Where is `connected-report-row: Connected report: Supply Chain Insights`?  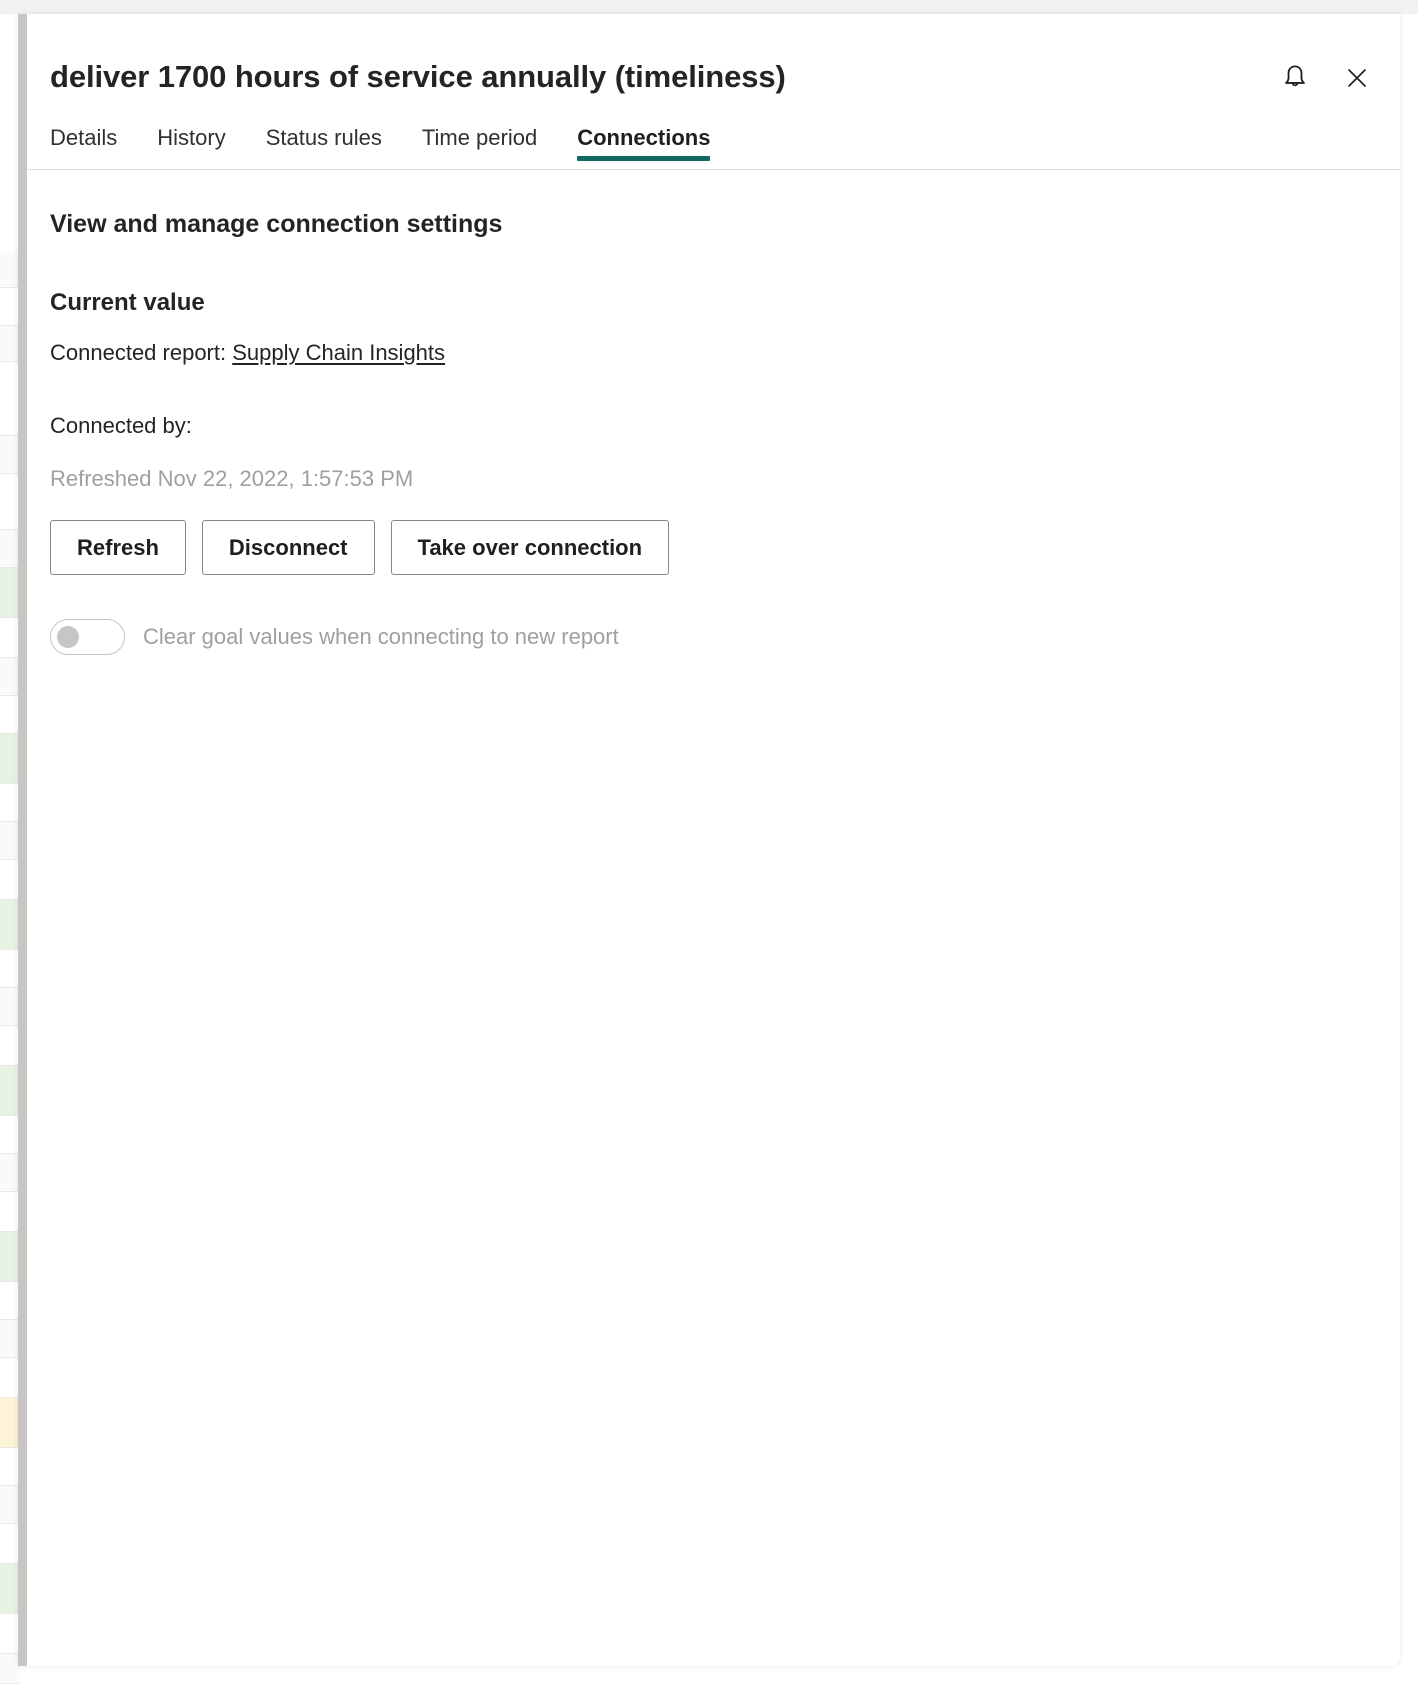
connected-report-row: Connected report: Supply Chain Insights is located at coordinates (725, 353).